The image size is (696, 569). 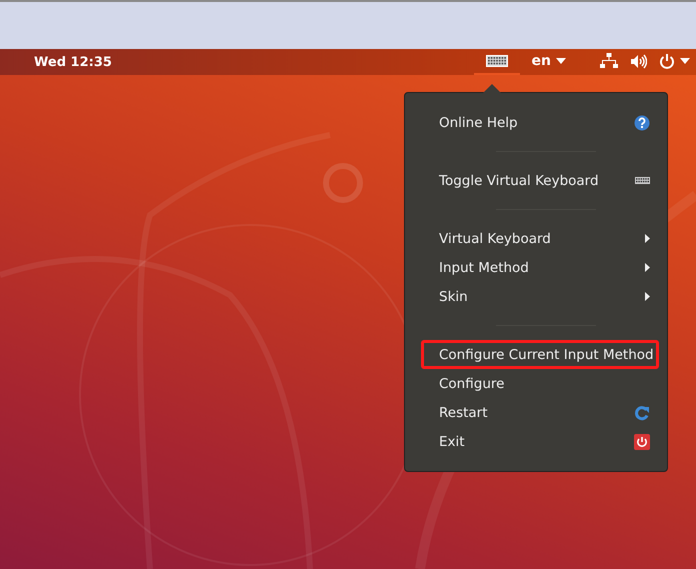 What do you see at coordinates (540, 354) in the screenshot?
I see `menu-item: Configure Current Input Method` at bounding box center [540, 354].